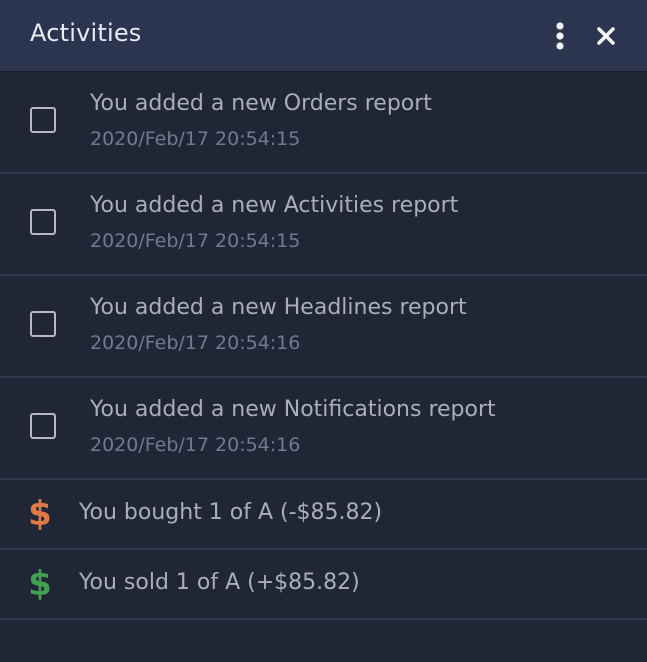 This screenshot has width=647, height=662. I want to click on activity-title: You added a new Activities report, so click(274, 205).